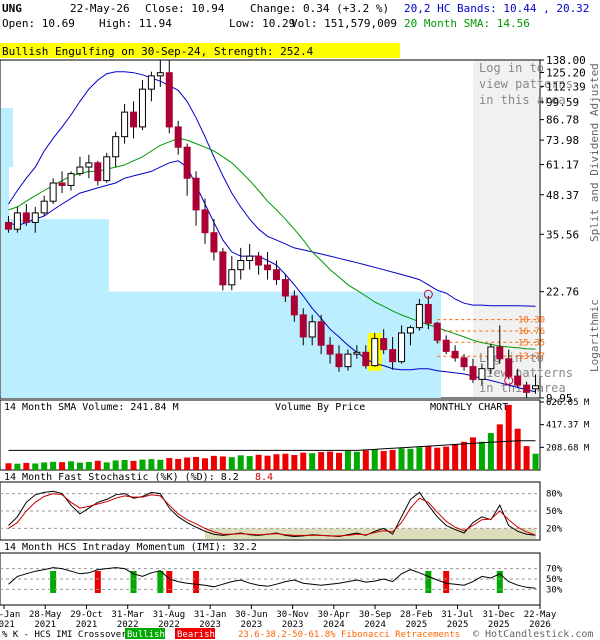  I want to click on x-tick-label-1: 28-May, so click(45, 615).